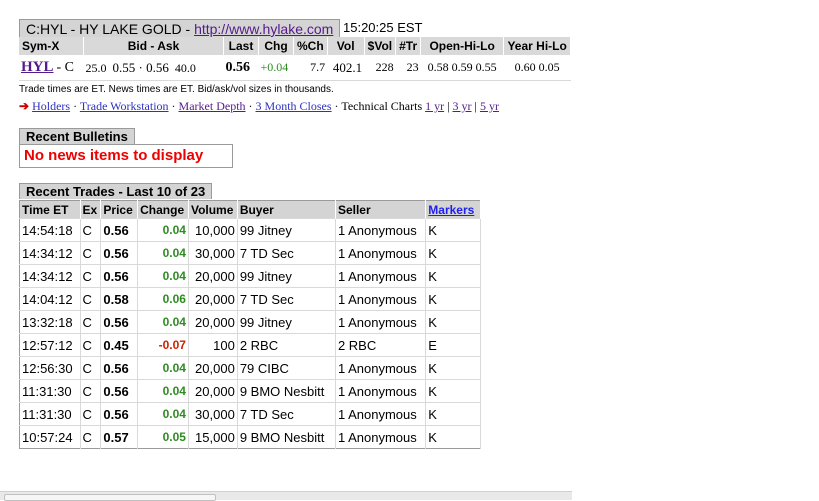  Describe the element at coordinates (489, 106) in the screenshot. I see `chart-5yr-link: 5 yr` at that location.